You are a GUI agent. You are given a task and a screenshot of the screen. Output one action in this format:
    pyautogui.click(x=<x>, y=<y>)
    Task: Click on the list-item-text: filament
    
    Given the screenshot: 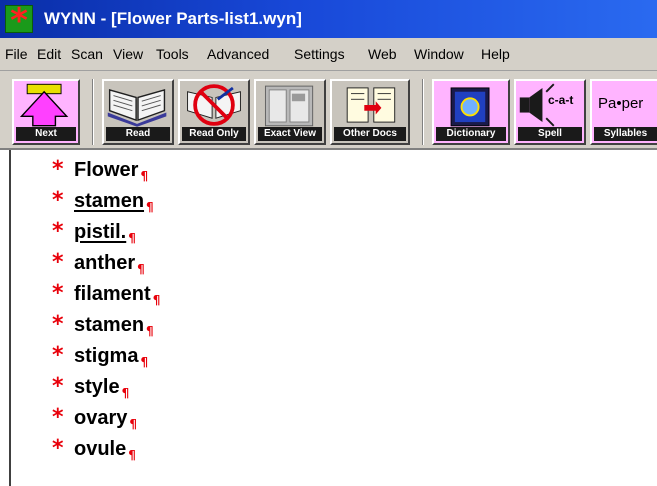 What is the action you would take?
    pyautogui.click(x=112, y=294)
    